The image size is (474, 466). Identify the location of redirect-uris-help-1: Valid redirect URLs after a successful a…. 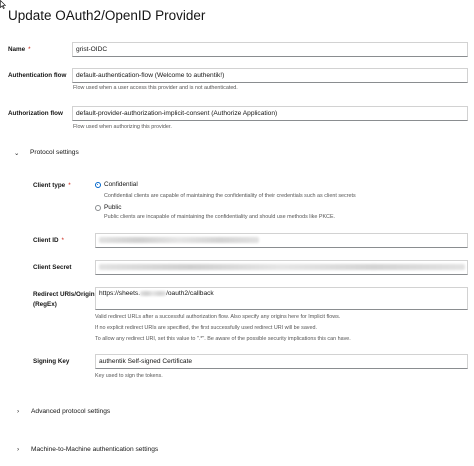
(218, 317).